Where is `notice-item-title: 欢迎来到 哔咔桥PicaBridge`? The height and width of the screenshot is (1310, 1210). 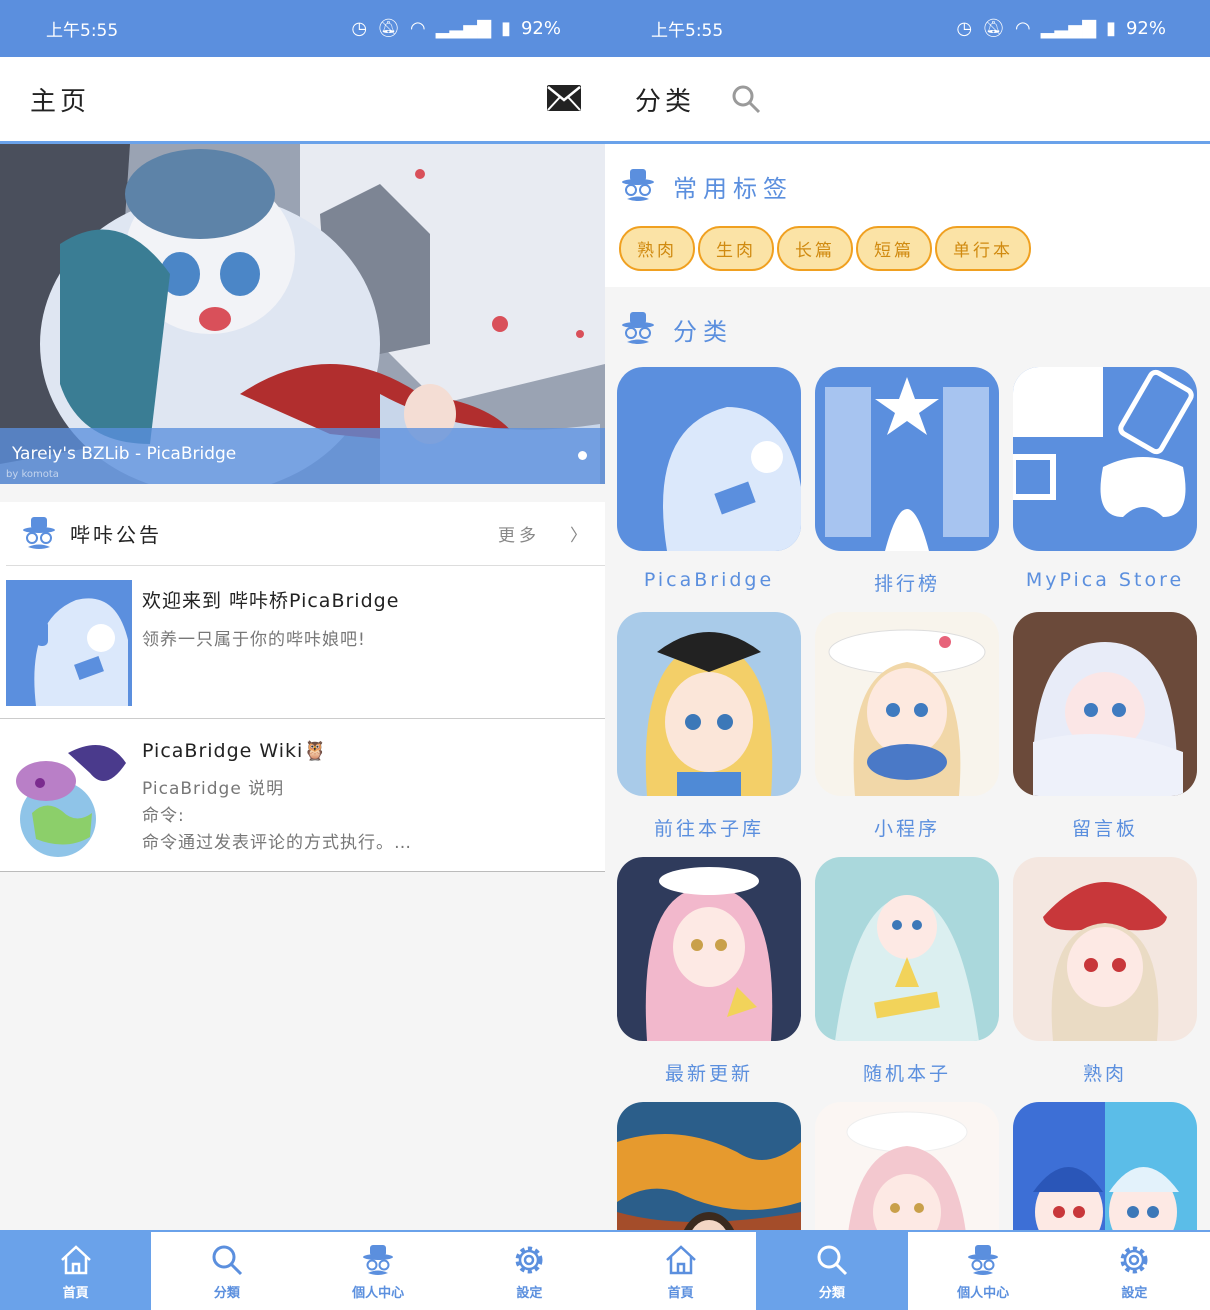
notice-item-title: 欢迎来到 哔咔桥PicaBridge is located at coordinates (271, 601).